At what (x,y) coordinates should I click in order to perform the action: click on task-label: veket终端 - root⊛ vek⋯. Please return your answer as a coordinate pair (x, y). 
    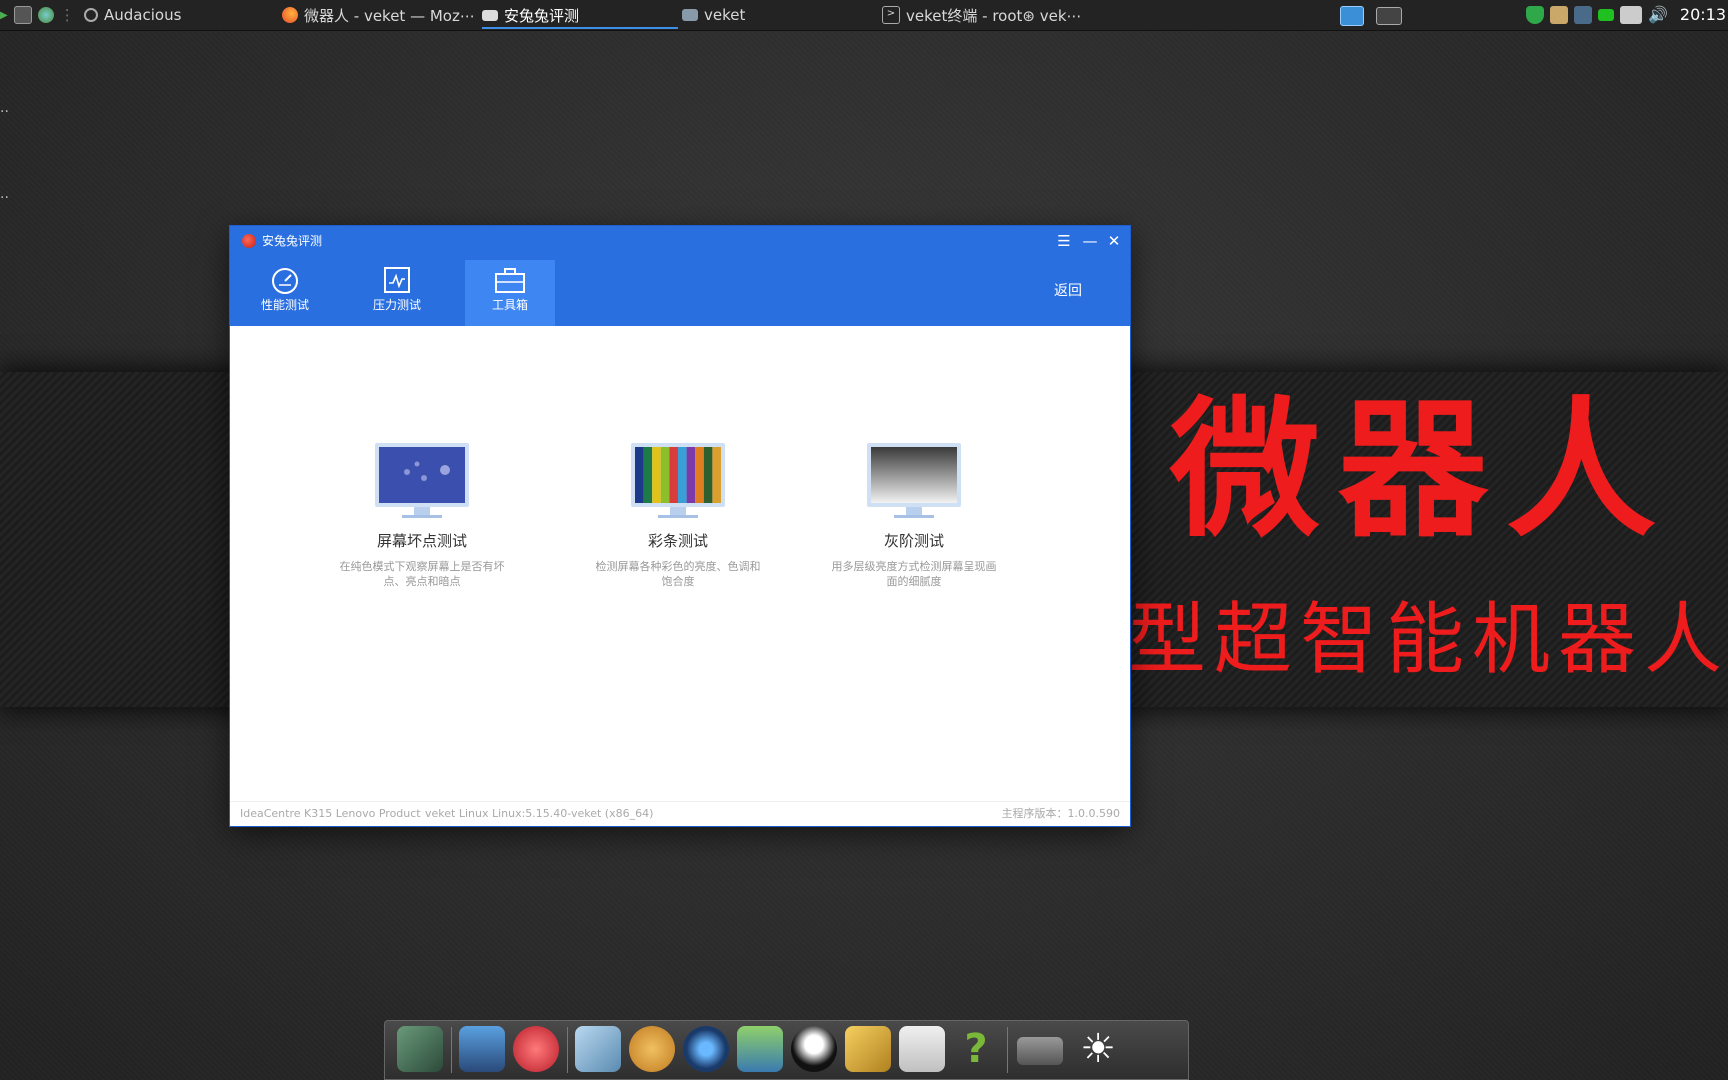
    Looking at the image, I should click on (994, 15).